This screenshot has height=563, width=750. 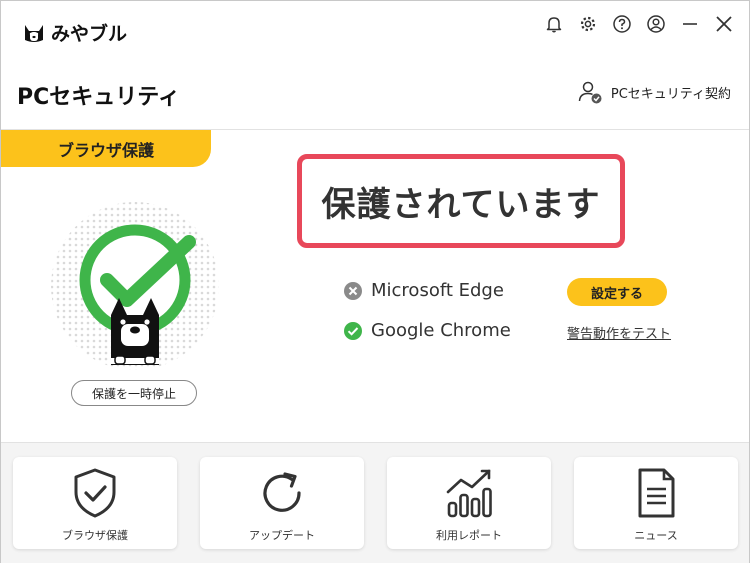 I want to click on title-bar-controls, so click(x=639, y=24).